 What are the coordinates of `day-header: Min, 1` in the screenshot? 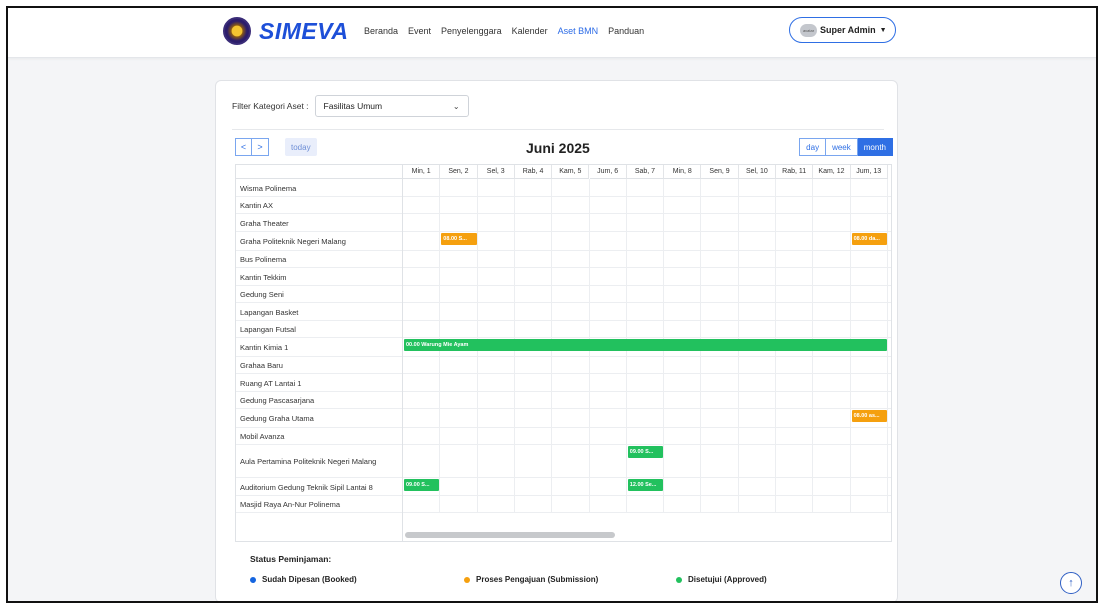 It's located at (422, 172).